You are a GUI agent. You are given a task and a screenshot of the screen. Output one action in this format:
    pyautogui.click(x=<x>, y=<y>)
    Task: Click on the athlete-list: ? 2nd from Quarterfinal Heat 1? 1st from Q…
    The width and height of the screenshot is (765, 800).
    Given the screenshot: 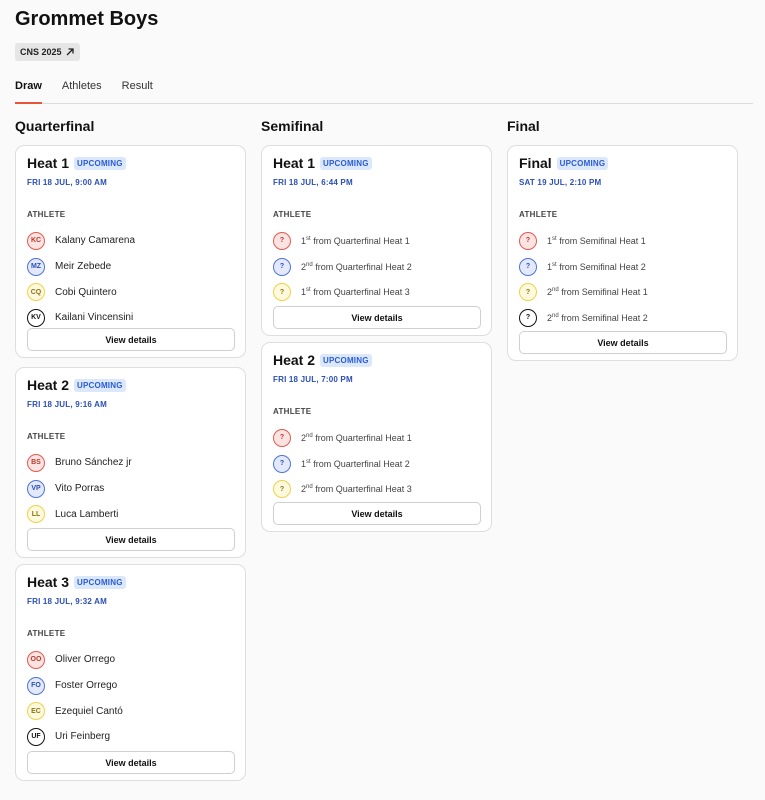 What is the action you would take?
    pyautogui.click(x=378, y=463)
    